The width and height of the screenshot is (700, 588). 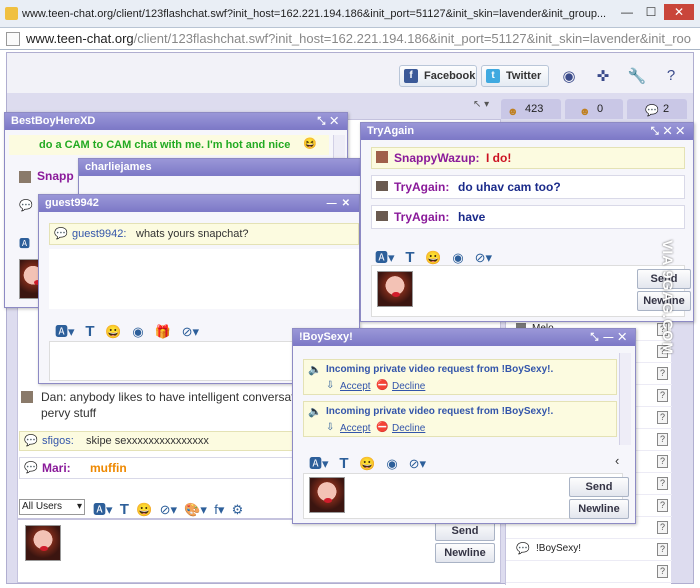 I want to click on input-toolbar: 🅰▾ T 😀 ◉ ⊘▾, so click(x=433, y=256).